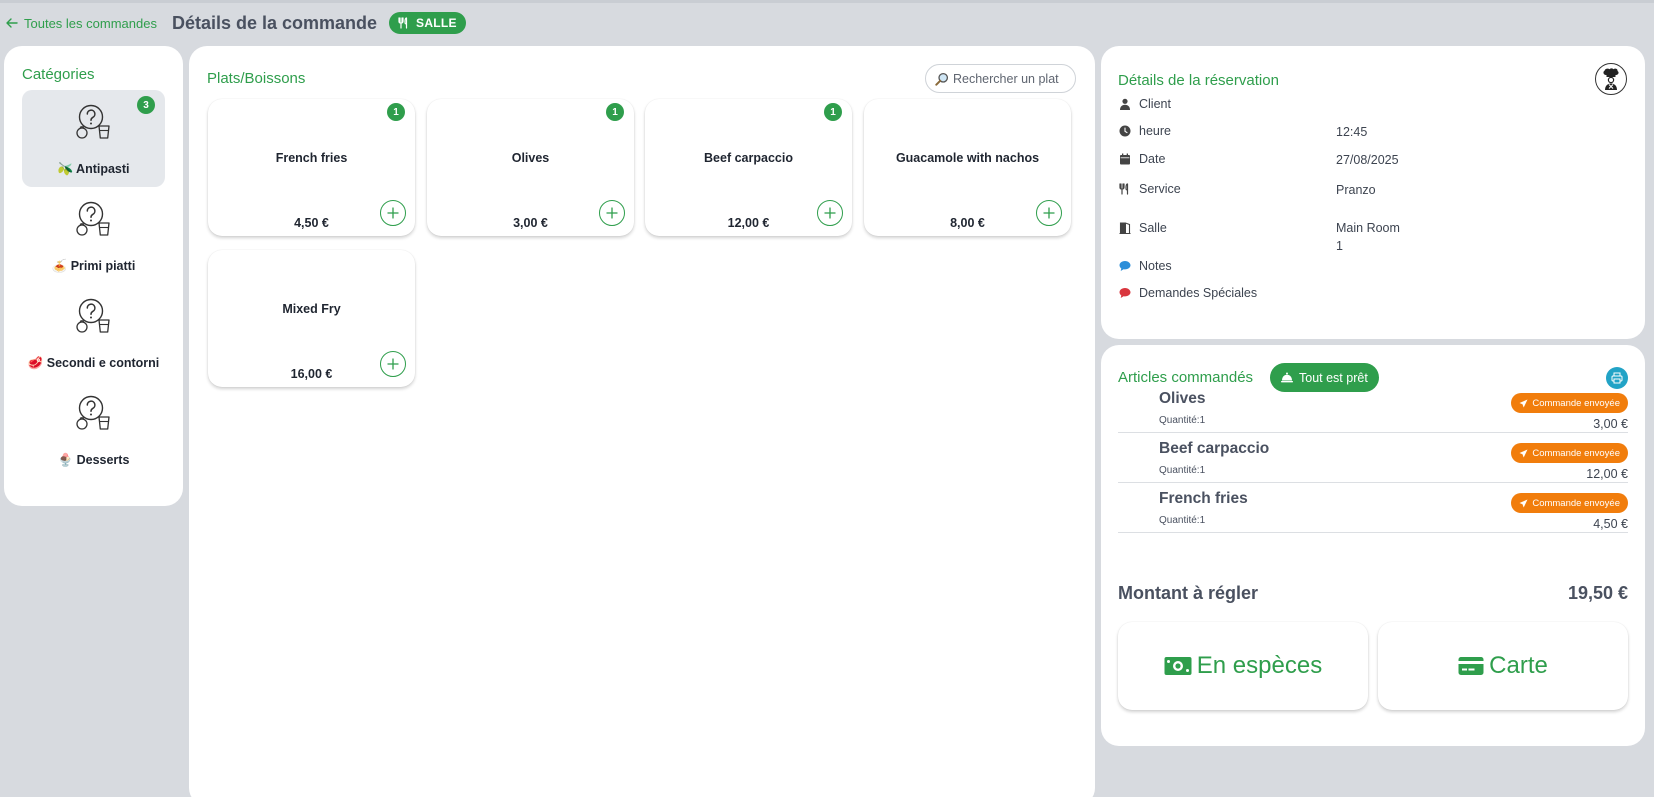 This screenshot has height=797, width=1654. What do you see at coordinates (1214, 448) in the screenshot?
I see `order-item-name: Beef carpaccio` at bounding box center [1214, 448].